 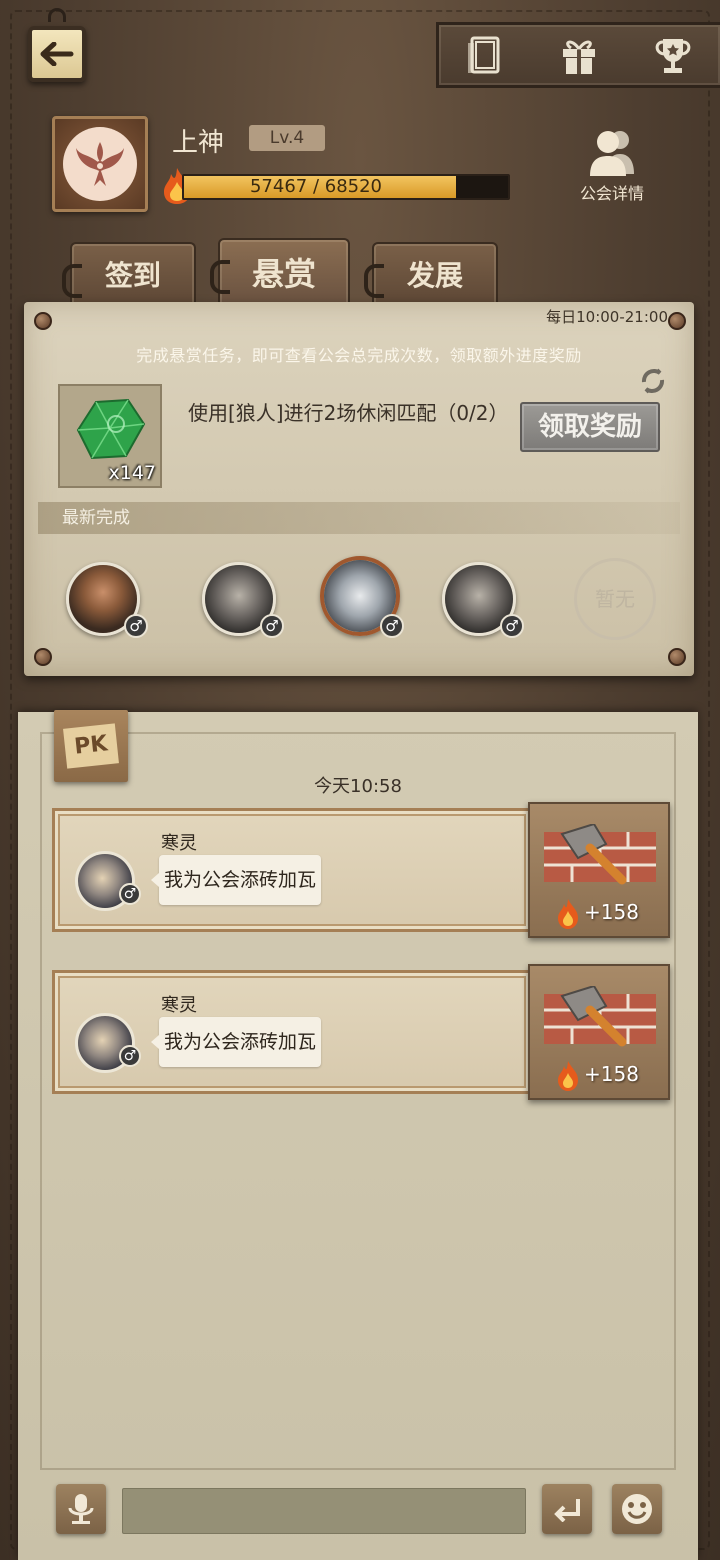 I want to click on emoji-button, so click(x=637, y=1509).